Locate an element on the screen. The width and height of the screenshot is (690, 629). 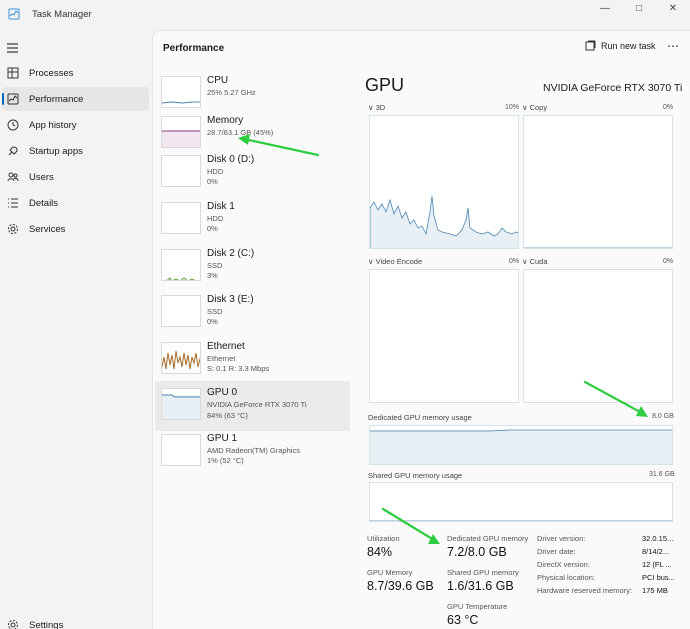
arrow-dedicated-max is located at coordinates (613, 397).